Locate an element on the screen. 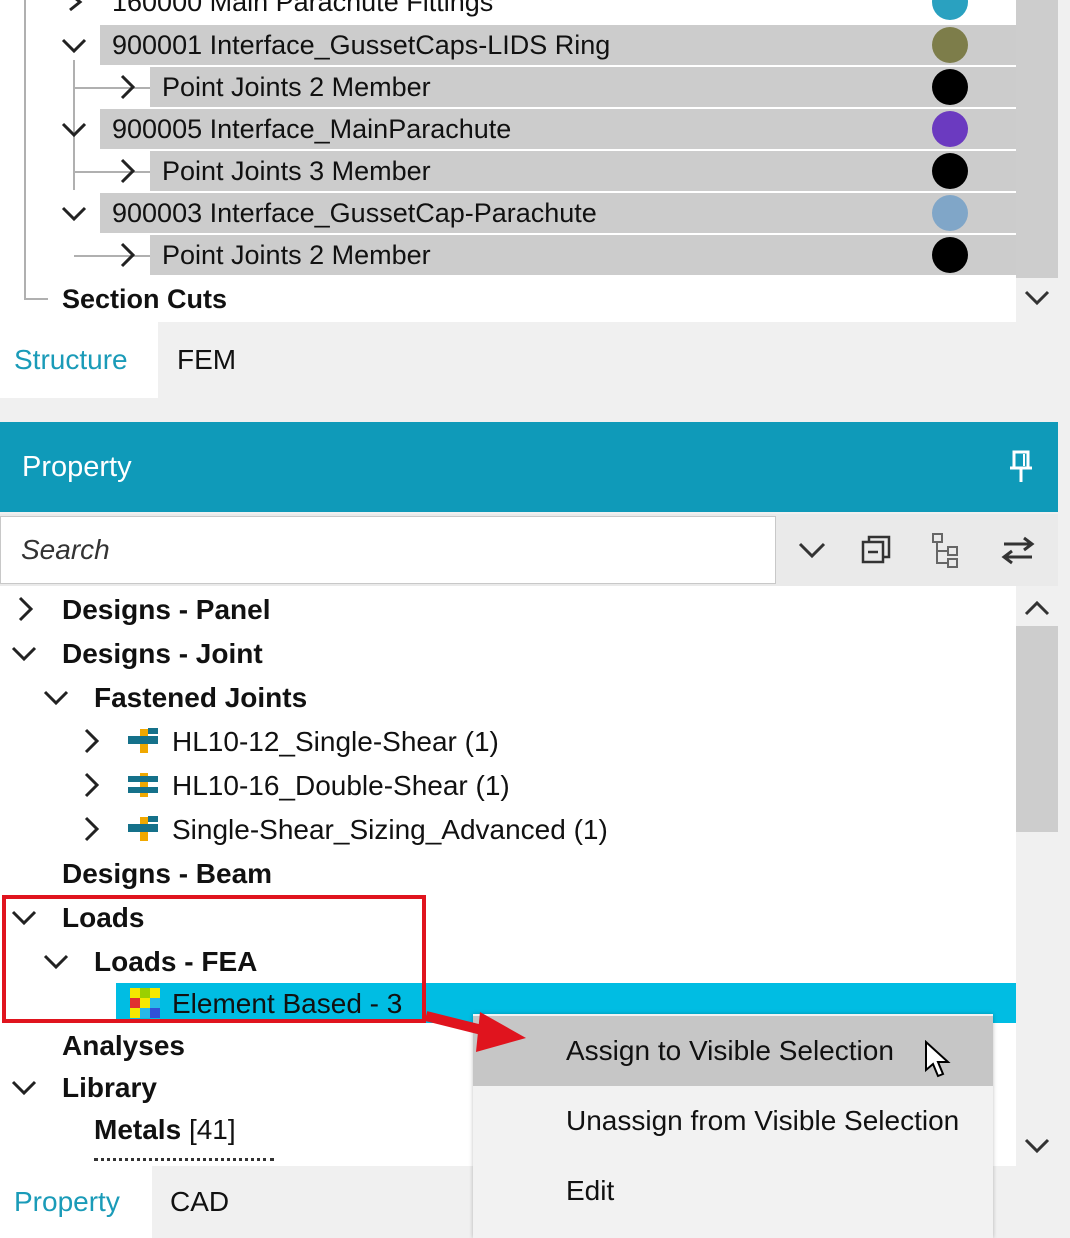 The width and height of the screenshot is (1070, 1238). tree-item-designs-panel: Designs - Panel is located at coordinates (166, 610).